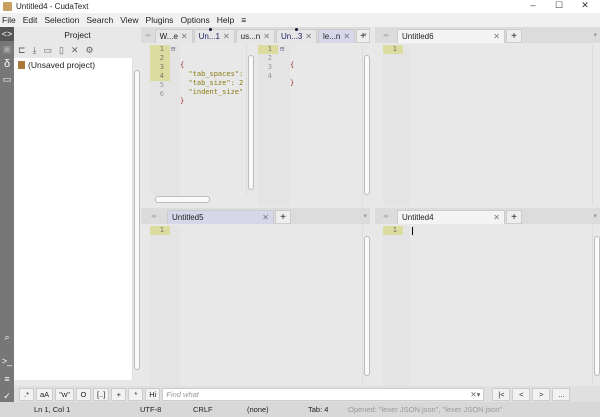 Image resolution: width=600 pixels, height=417 pixels. What do you see at coordinates (48, 50) in the screenshot?
I see `add-folder-icon: ▭` at bounding box center [48, 50].